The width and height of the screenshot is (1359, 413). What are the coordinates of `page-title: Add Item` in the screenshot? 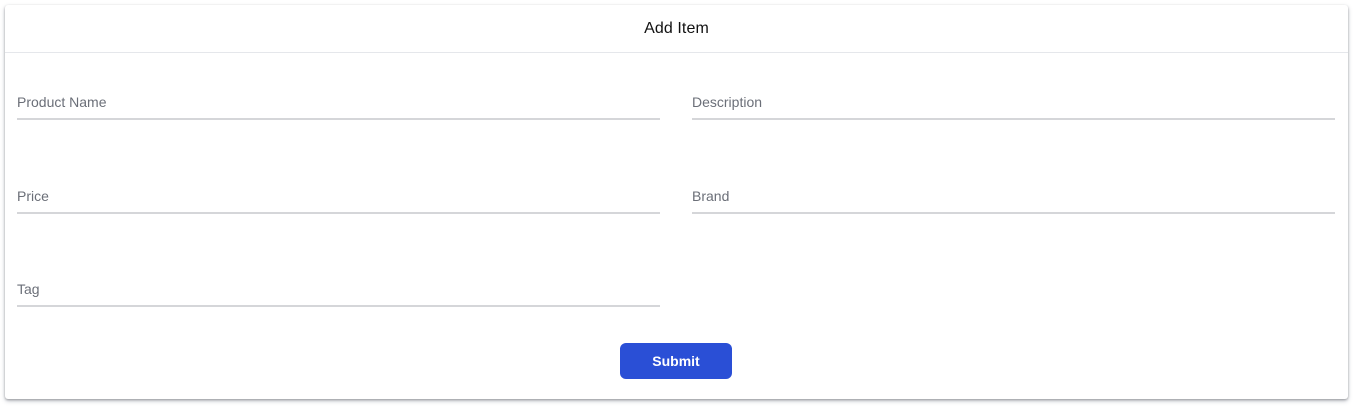 It's located at (676, 28).